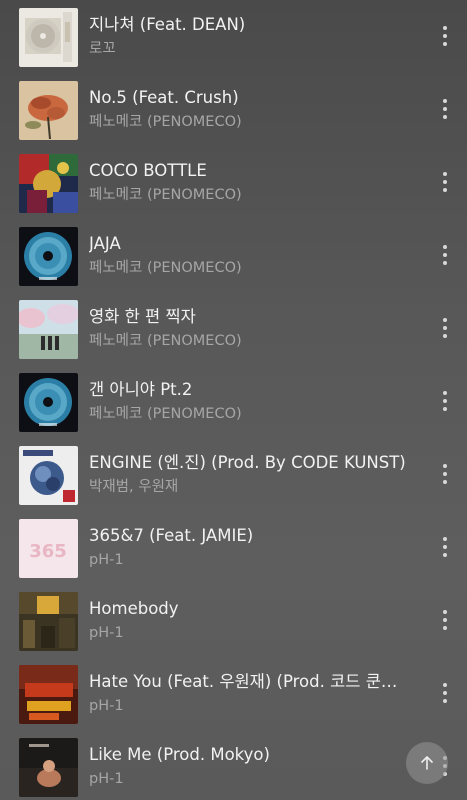 The image size is (467, 800). What do you see at coordinates (233, 36) in the screenshot?
I see `song-row: 지나쳐 (Feat. DEAN) 로꼬` at bounding box center [233, 36].